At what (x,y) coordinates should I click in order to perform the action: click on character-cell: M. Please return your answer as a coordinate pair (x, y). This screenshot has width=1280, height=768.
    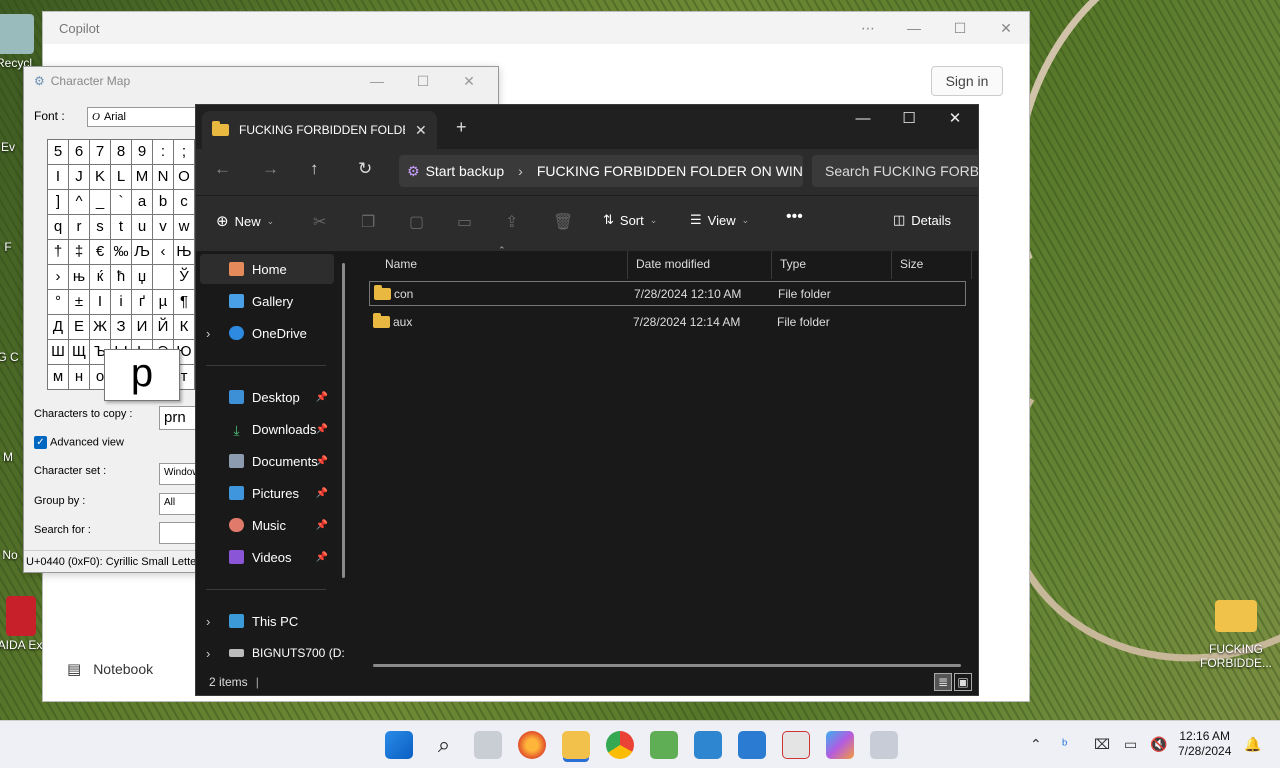
    Looking at the image, I should click on (142, 177).